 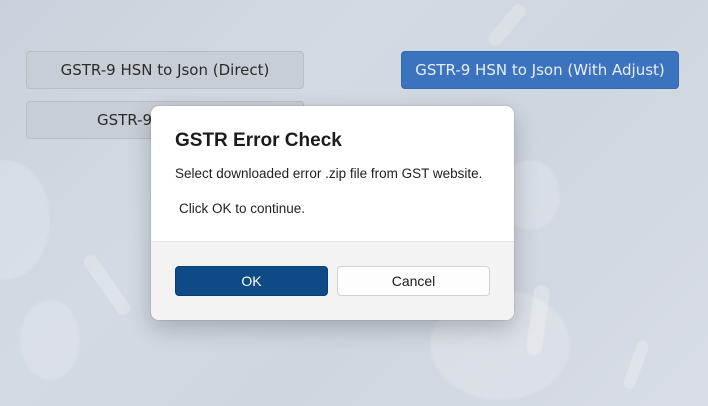 What do you see at coordinates (332, 280) in the screenshot?
I see `dialog-button-bar: OK Cancel` at bounding box center [332, 280].